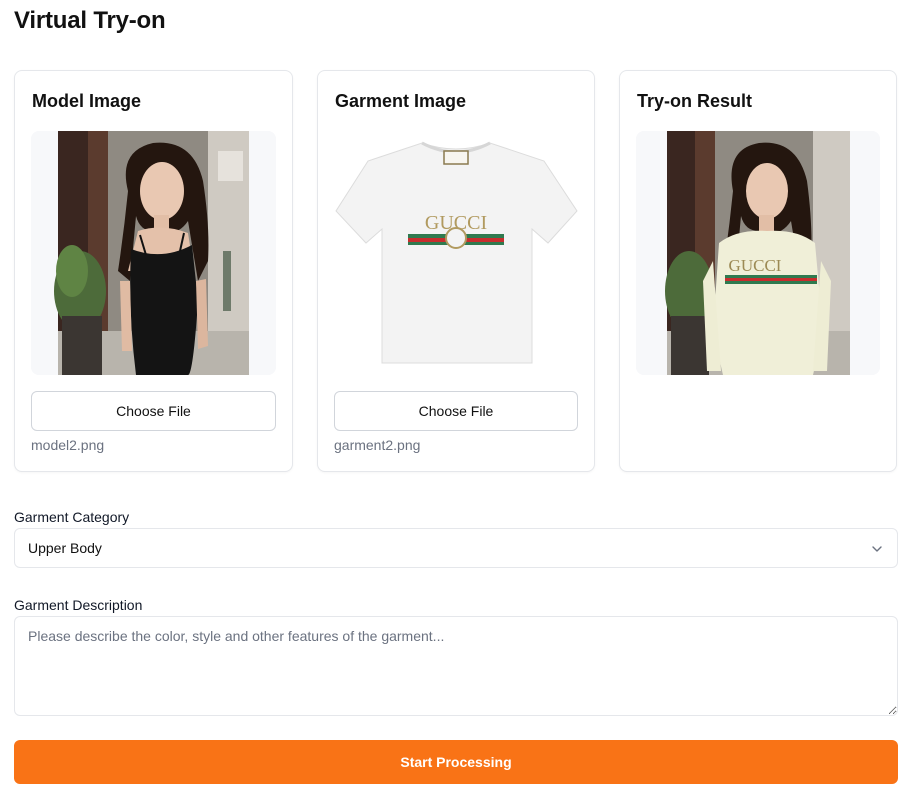 The image size is (911, 788). Describe the element at coordinates (153, 411) in the screenshot. I see `model-choose-file-button: Choose File` at that location.